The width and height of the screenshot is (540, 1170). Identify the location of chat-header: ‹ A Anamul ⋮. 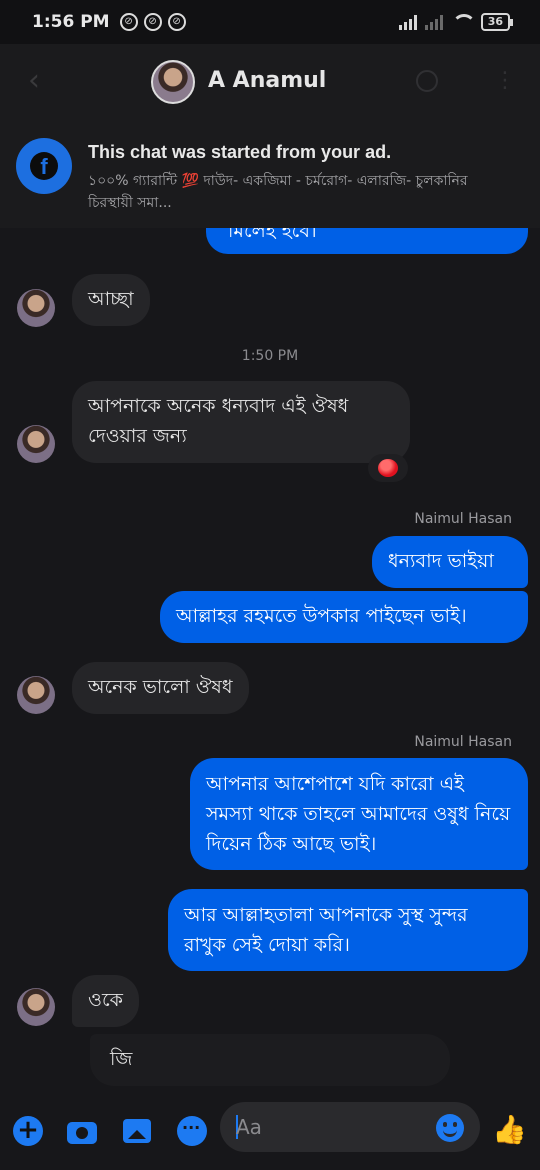
(270, 83).